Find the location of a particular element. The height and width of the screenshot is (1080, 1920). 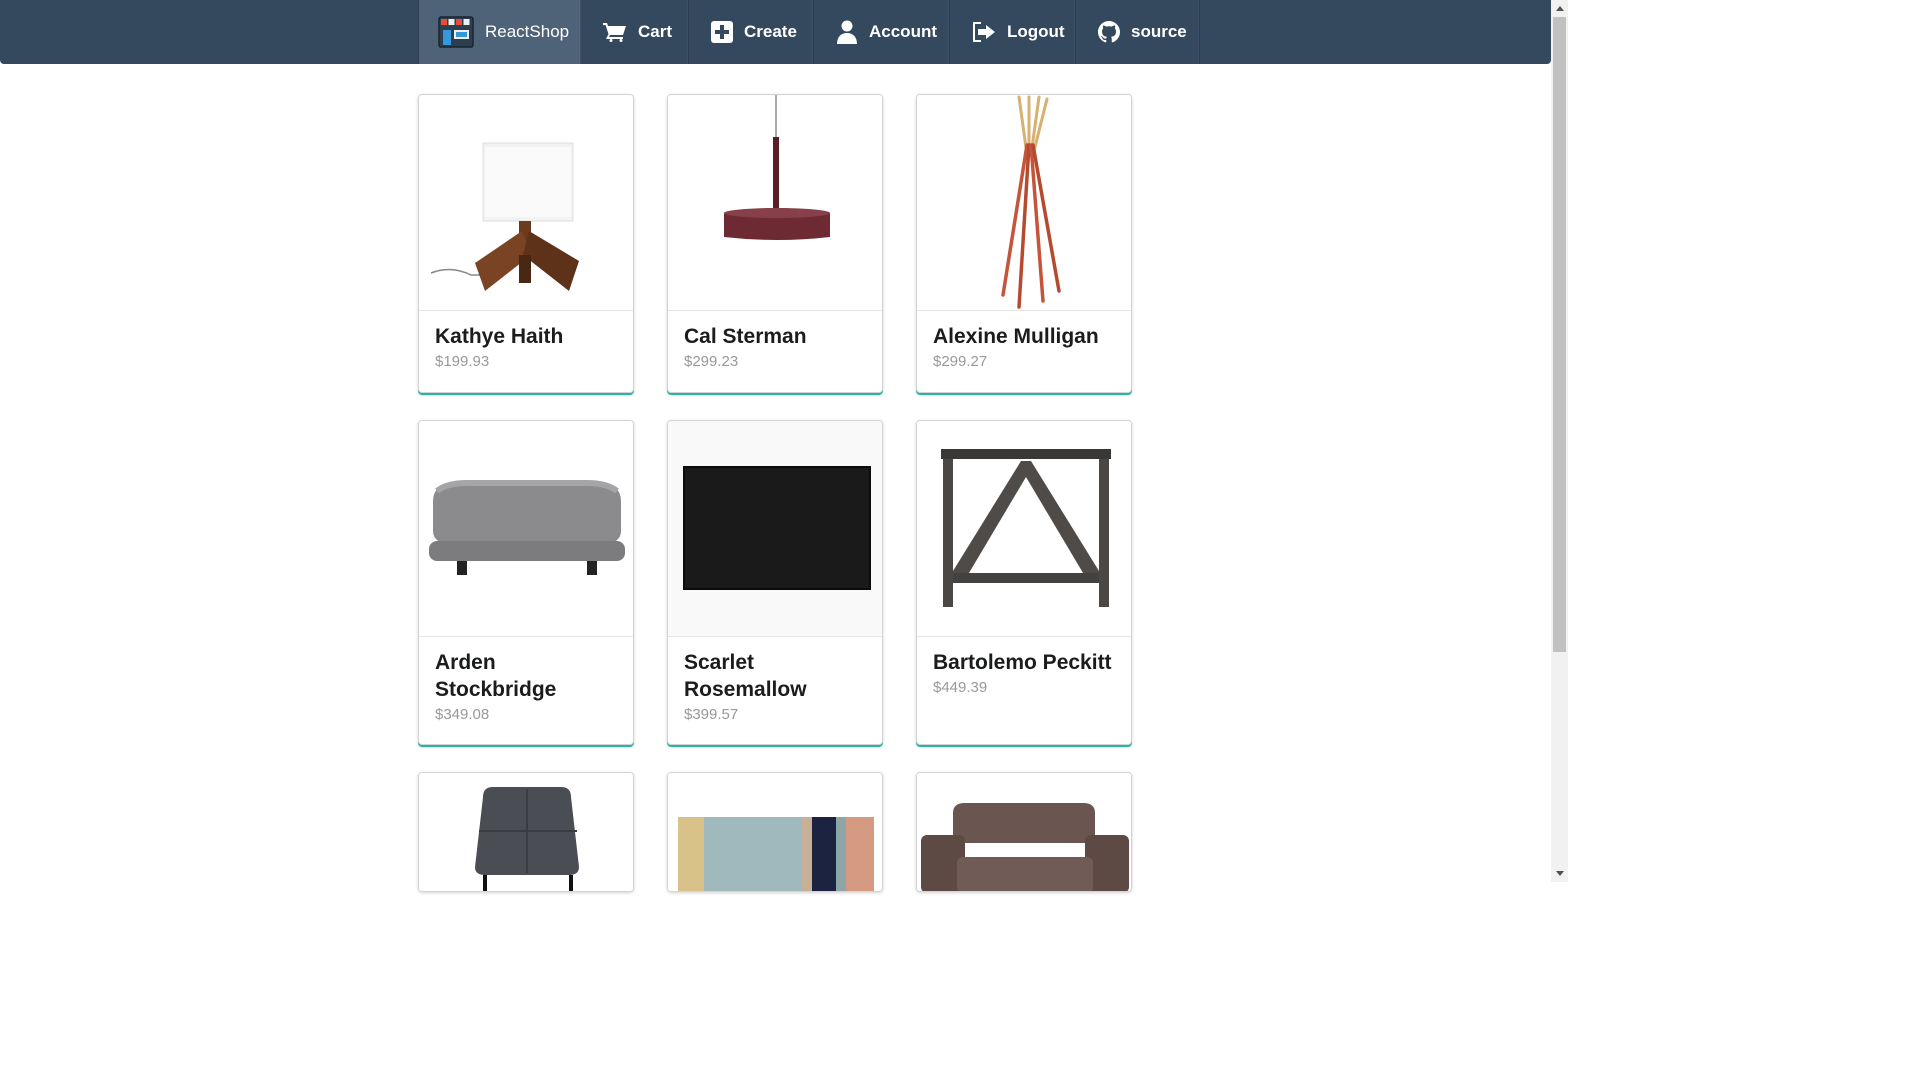

product-image-brown-armchair is located at coordinates (1024, 832).